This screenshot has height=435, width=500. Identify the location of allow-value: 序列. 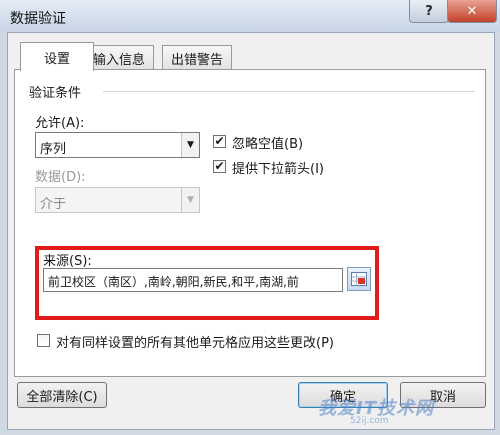
(53, 149).